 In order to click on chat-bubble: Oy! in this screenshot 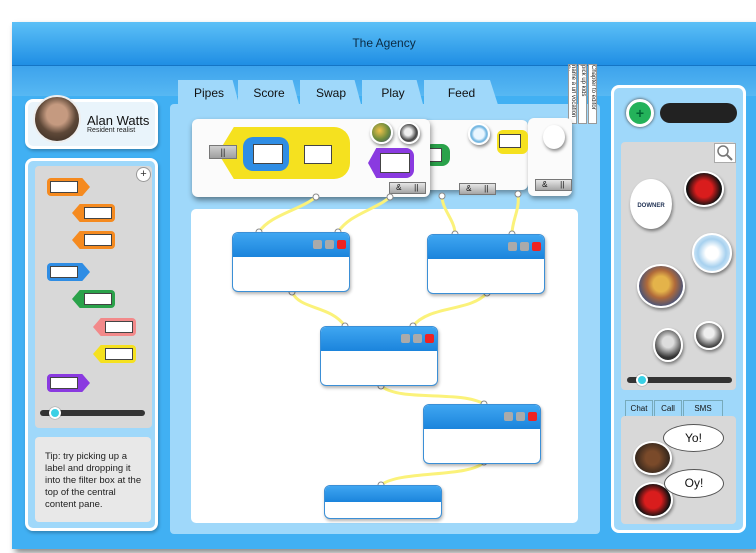, I will do `click(694, 483)`.